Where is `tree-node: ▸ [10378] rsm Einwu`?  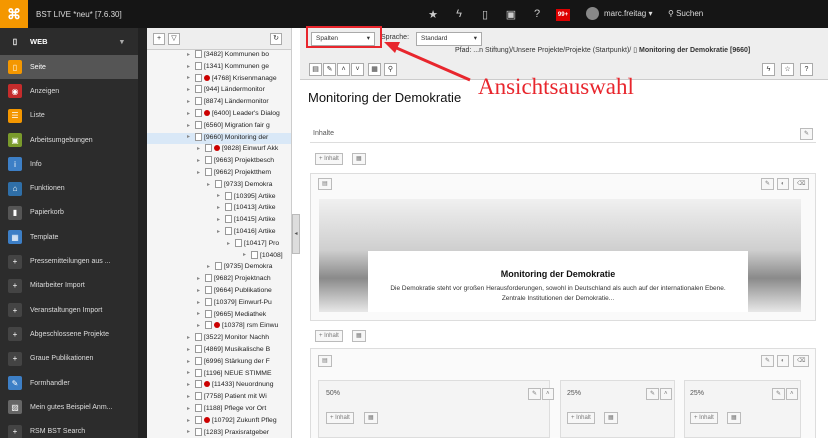 tree-node: ▸ [10378] rsm Einwu is located at coordinates (219, 327).